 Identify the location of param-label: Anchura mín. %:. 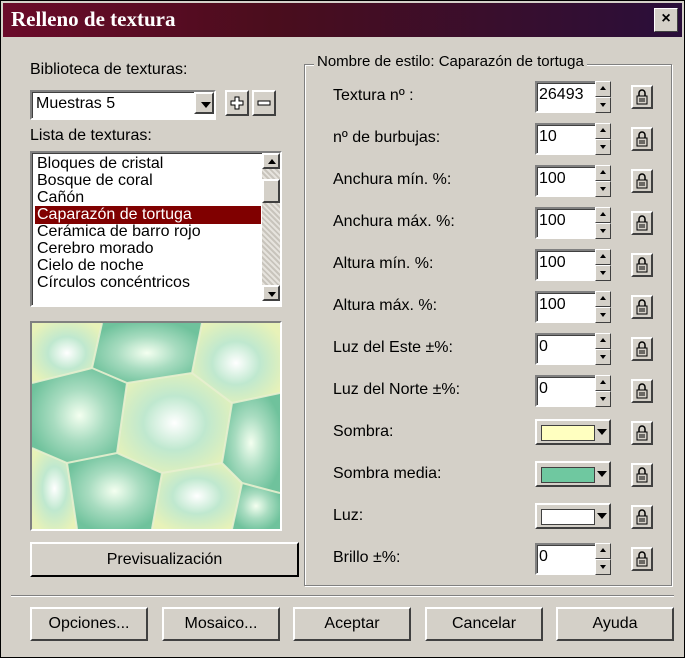
(392, 179).